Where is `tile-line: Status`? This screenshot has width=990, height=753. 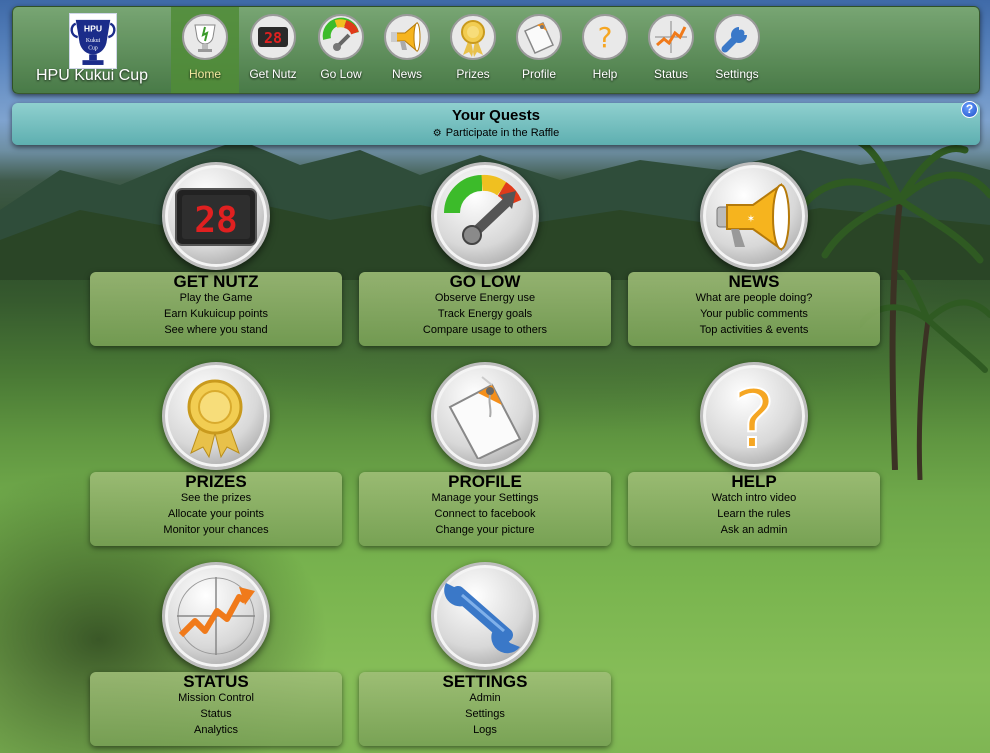 tile-line: Status is located at coordinates (216, 714).